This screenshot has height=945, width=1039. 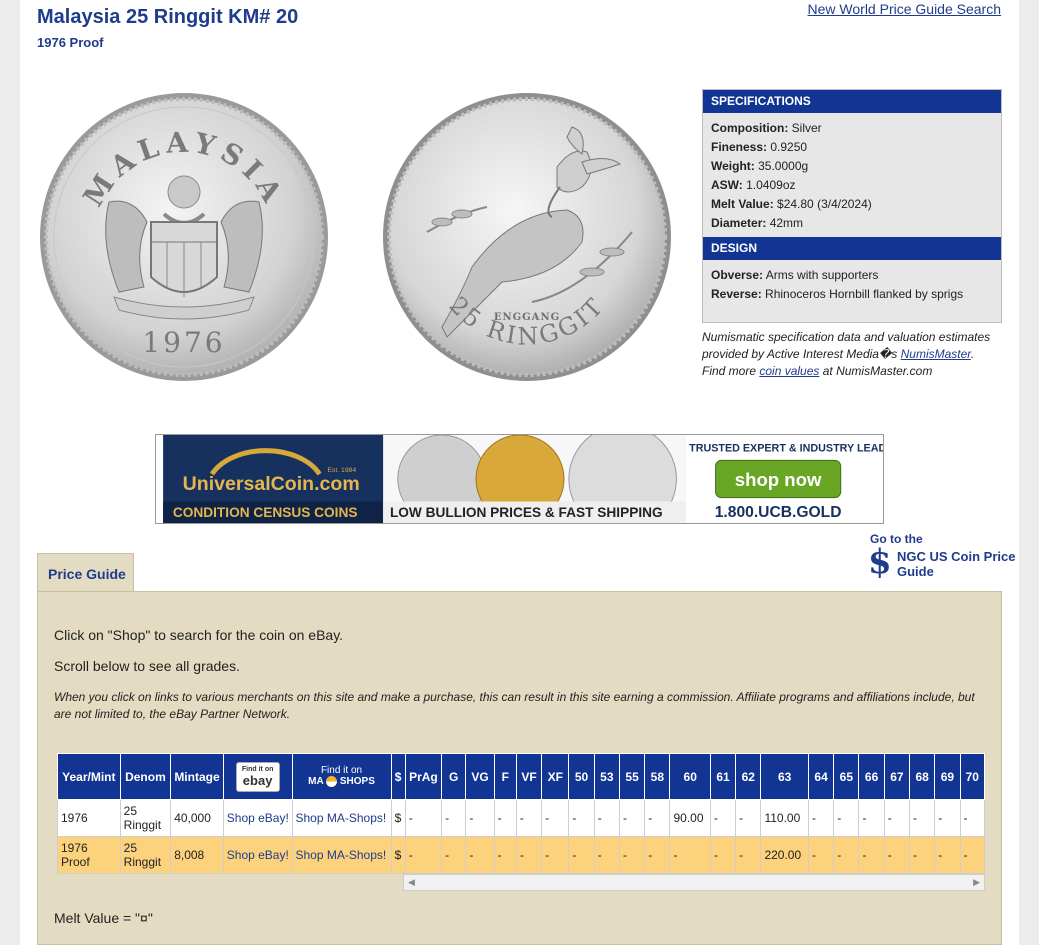 I want to click on cell-price: 110.00, so click(x=784, y=818).